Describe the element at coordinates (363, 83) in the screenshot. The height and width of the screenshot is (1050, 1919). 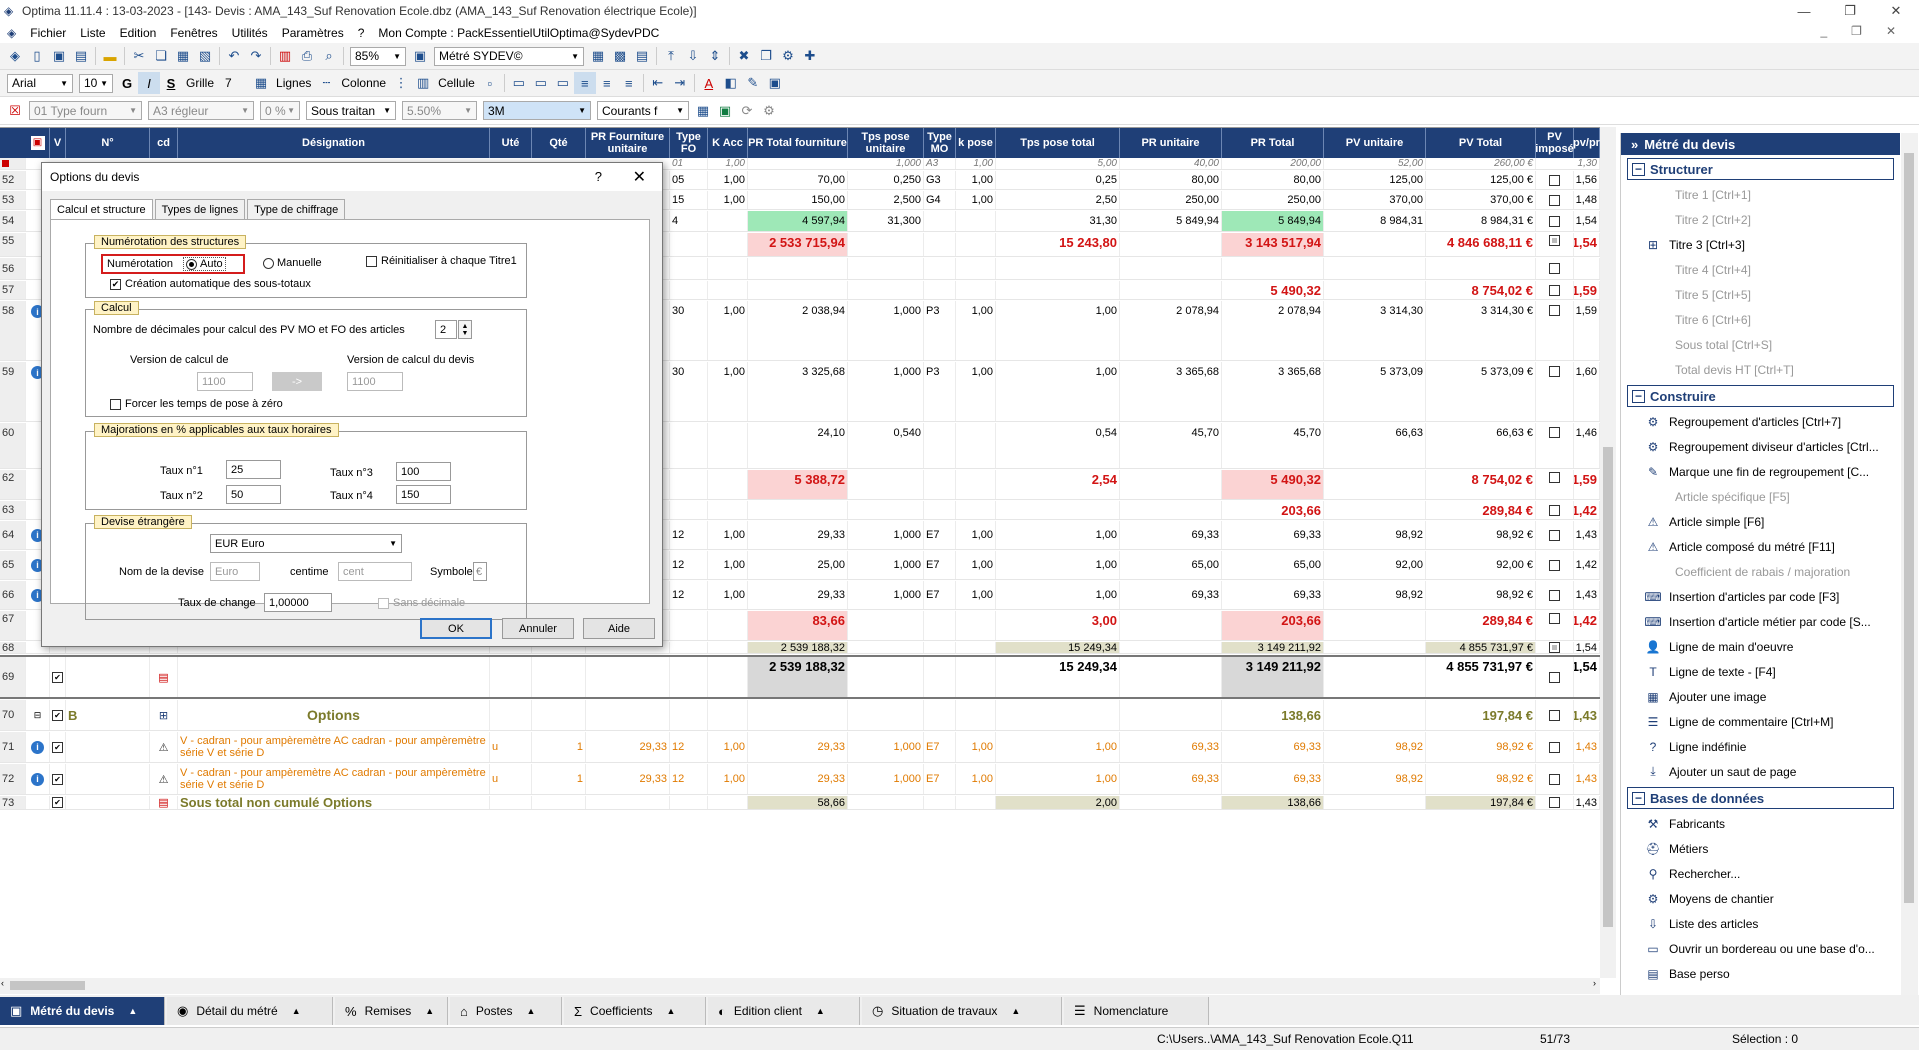
I see `colonne-label: Colonne` at that location.